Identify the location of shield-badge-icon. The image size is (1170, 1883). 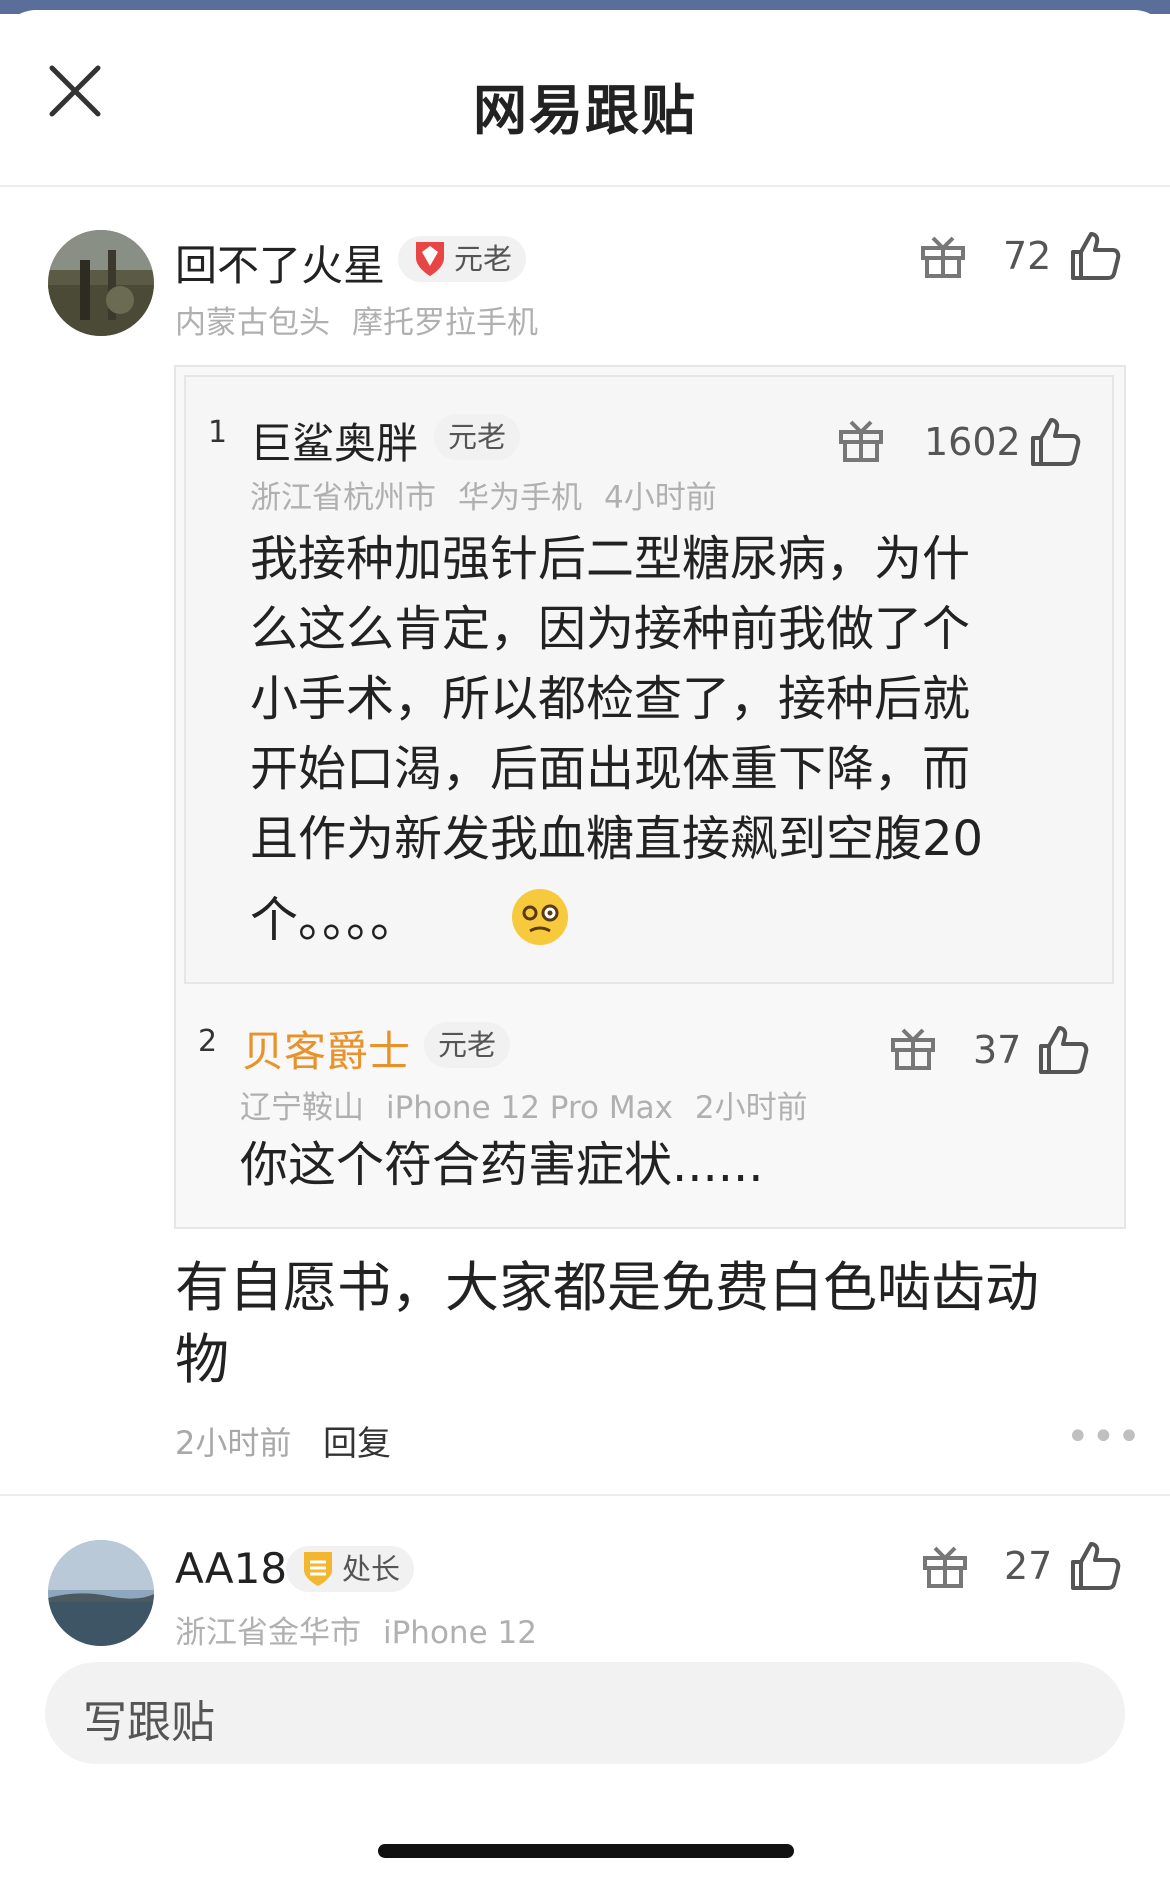
(430, 259).